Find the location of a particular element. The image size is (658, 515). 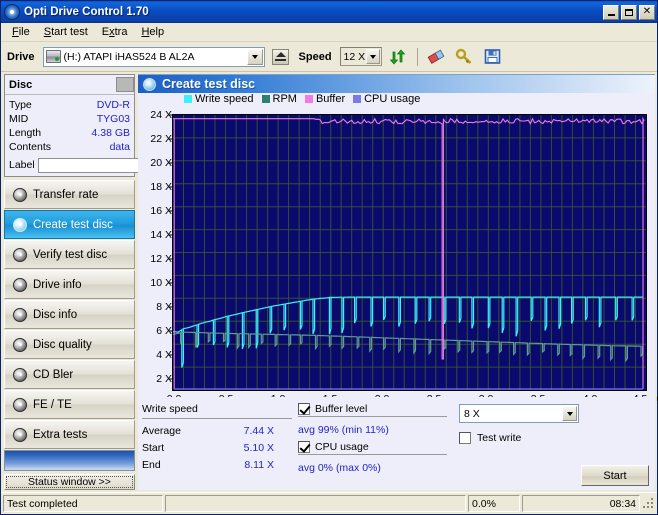

status-message: Test completed is located at coordinates (83, 503).